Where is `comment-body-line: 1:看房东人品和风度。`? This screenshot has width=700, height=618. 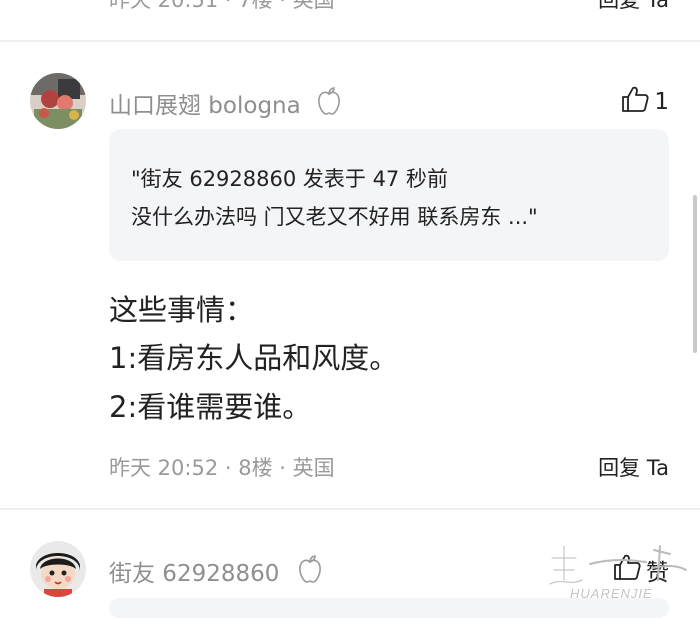 comment-body-line: 1:看房东人品和风度。 is located at coordinates (254, 358).